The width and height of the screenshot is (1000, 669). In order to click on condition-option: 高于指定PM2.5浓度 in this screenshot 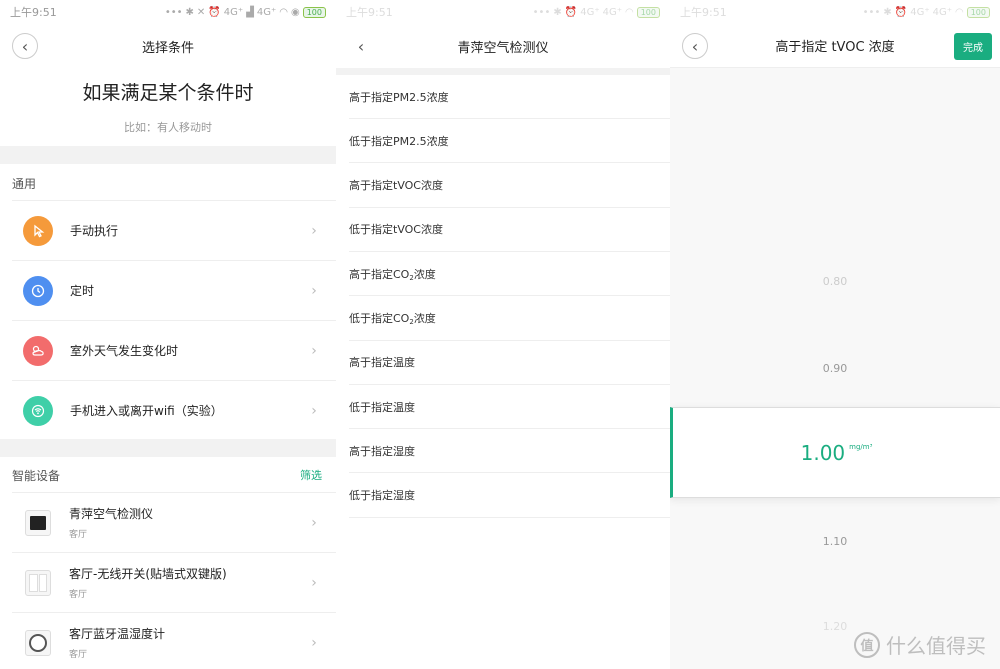, I will do `click(509, 97)`.